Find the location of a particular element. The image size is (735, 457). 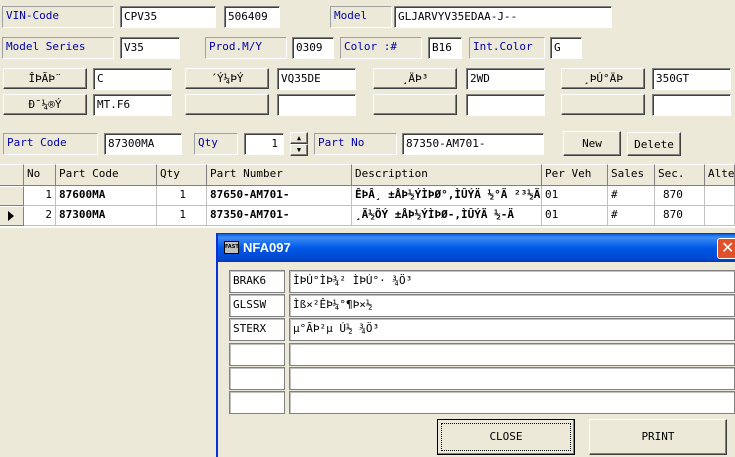

fast-icon-text: FAST is located at coordinates (232, 247).